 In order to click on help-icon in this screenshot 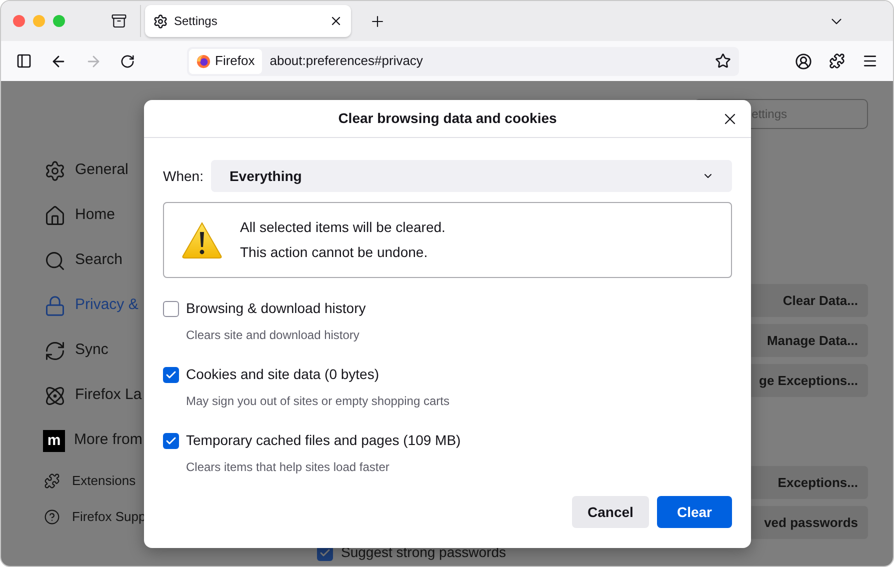, I will do `click(52, 517)`.